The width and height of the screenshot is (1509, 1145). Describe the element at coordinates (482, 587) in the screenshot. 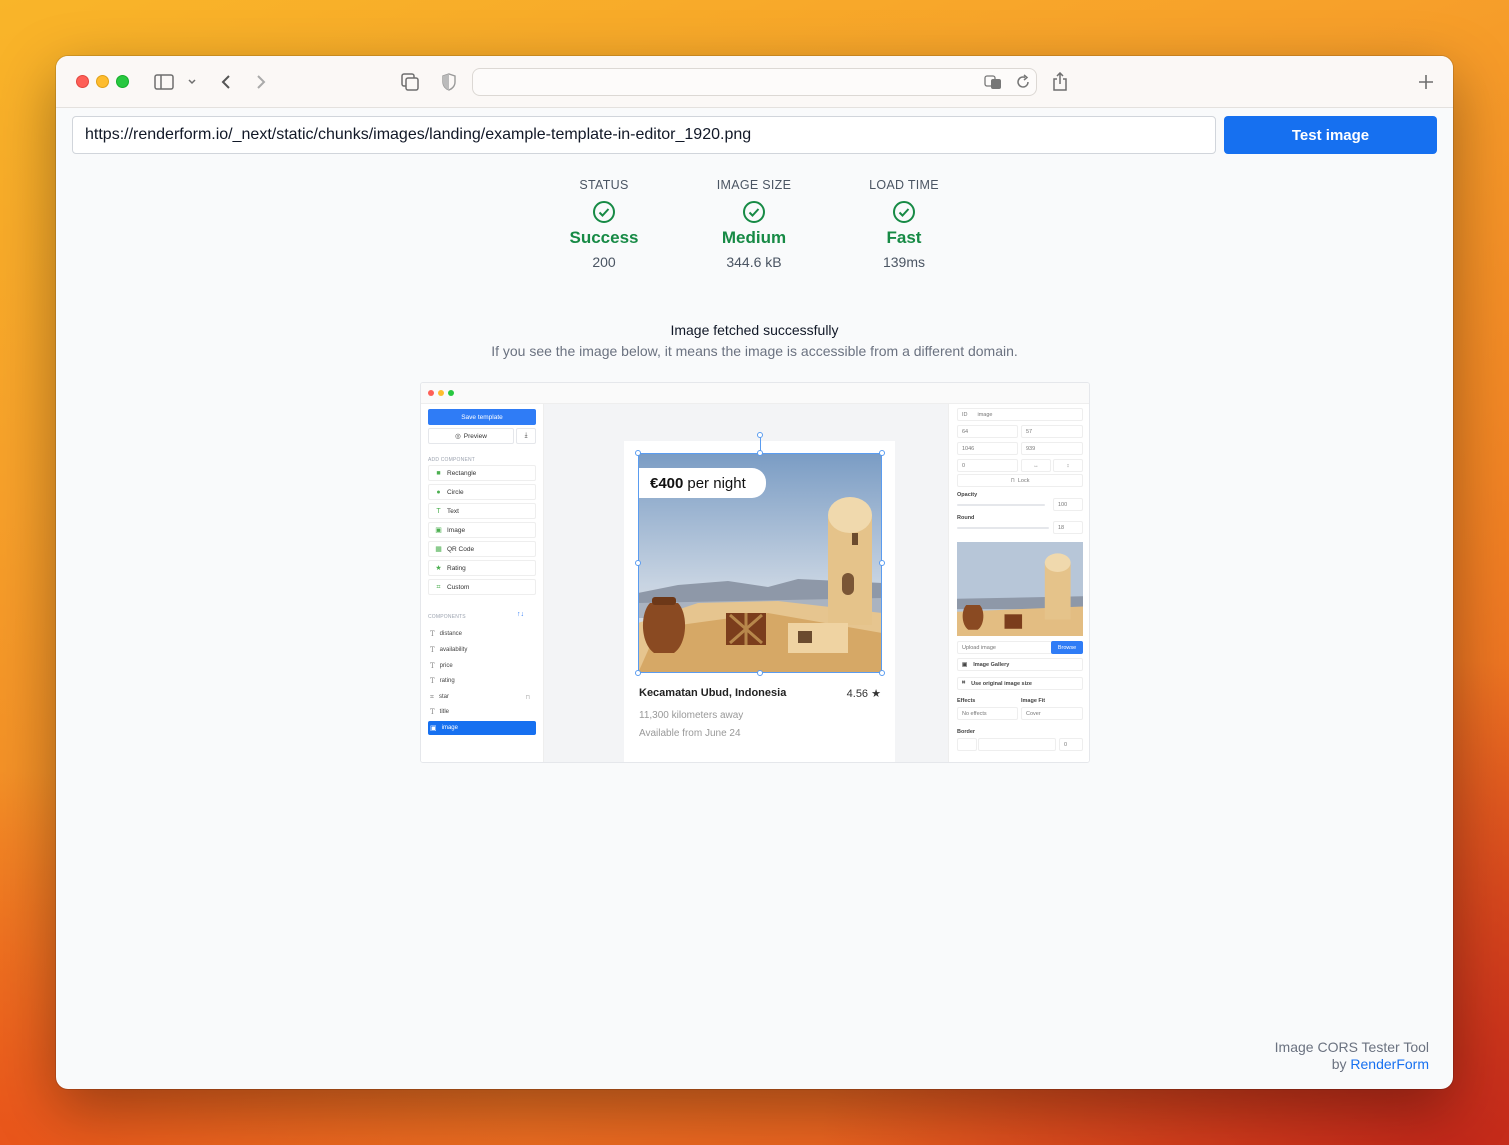

I see `component-custom: ⌗ Custom` at that location.